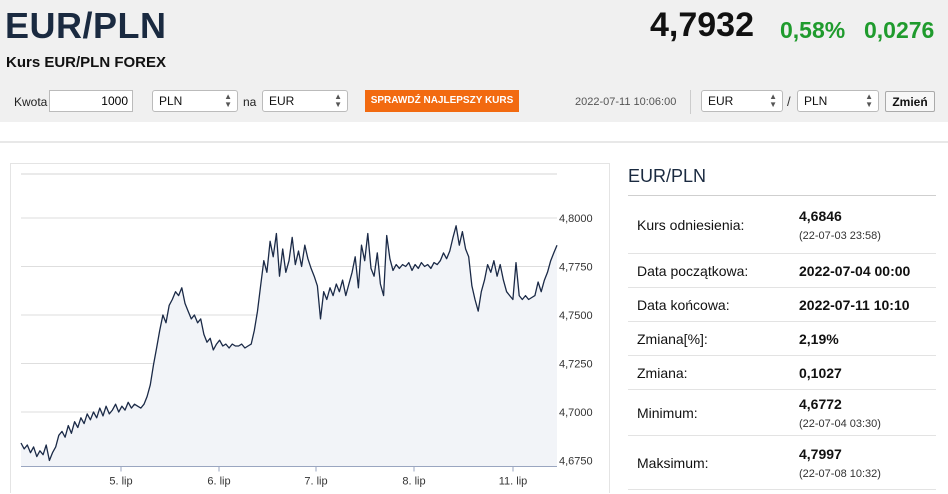 This screenshot has height=494, width=948. I want to click on y-tick-label: 4,7750, so click(576, 268).